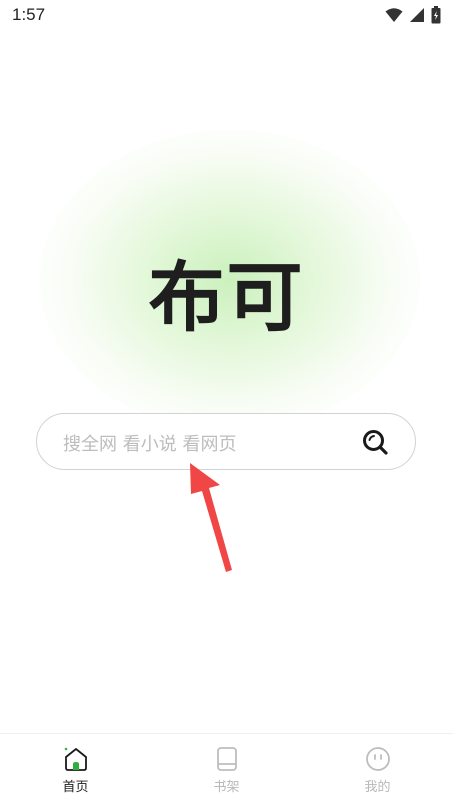 This screenshot has height=805, width=453. I want to click on nav-label-bookshelf: 书架, so click(226, 787).